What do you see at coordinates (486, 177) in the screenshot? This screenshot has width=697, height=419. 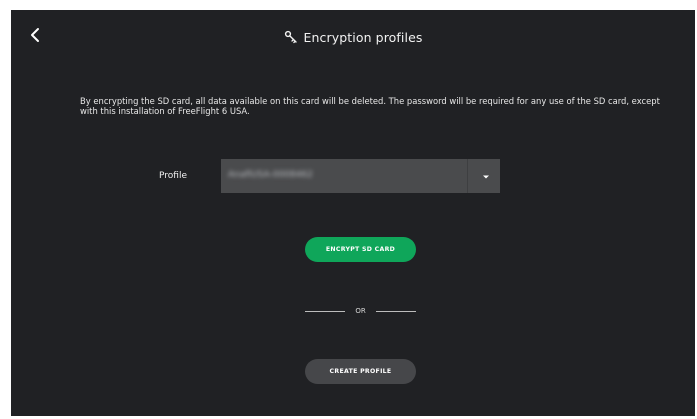 I see `caret-down-icon` at bounding box center [486, 177].